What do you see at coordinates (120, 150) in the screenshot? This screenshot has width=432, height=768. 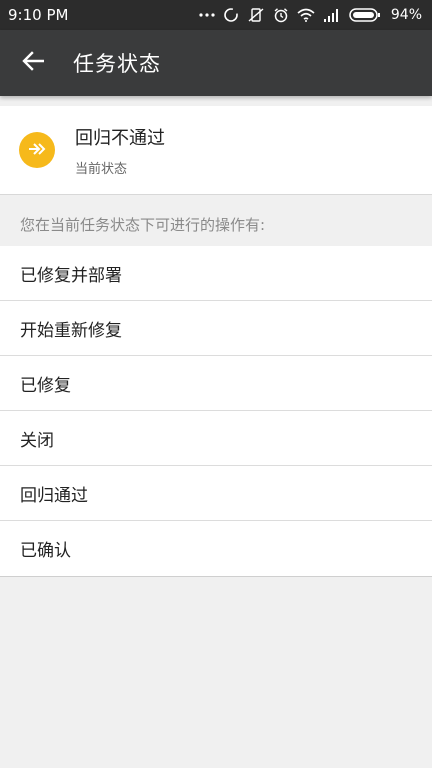 I see `state-text: 回归不通过 当前状态` at bounding box center [120, 150].